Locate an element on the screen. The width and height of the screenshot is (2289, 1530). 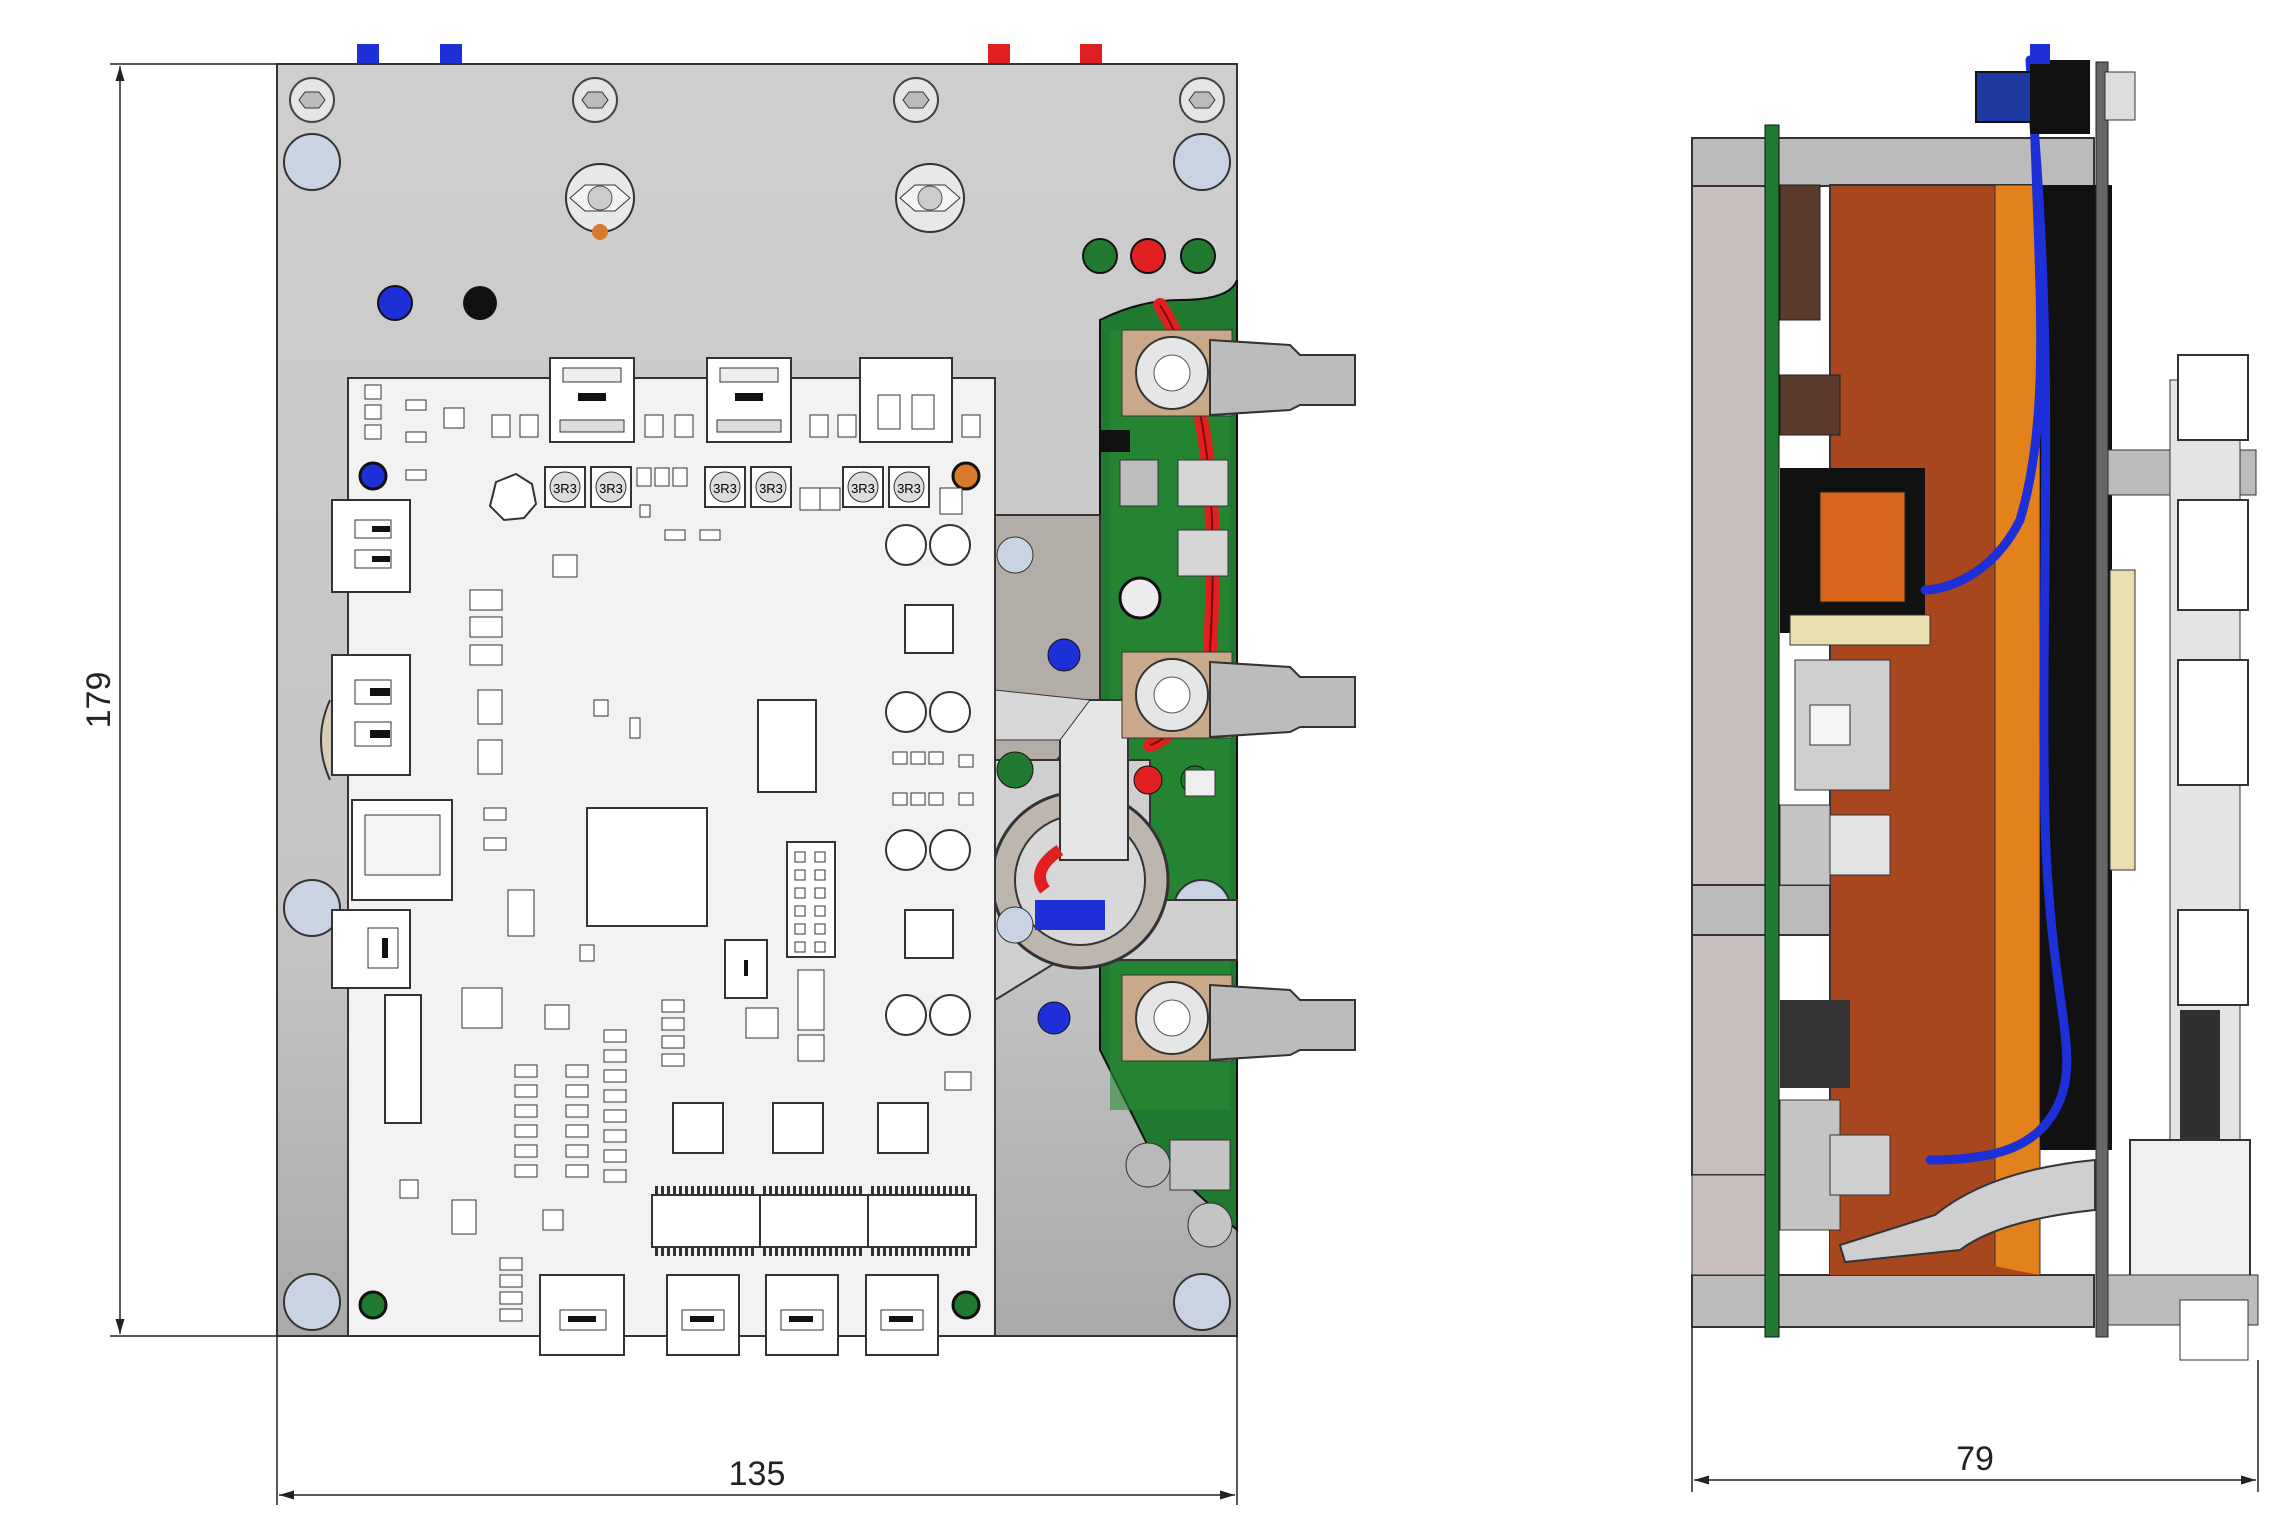
main-processor is located at coordinates (647, 867).